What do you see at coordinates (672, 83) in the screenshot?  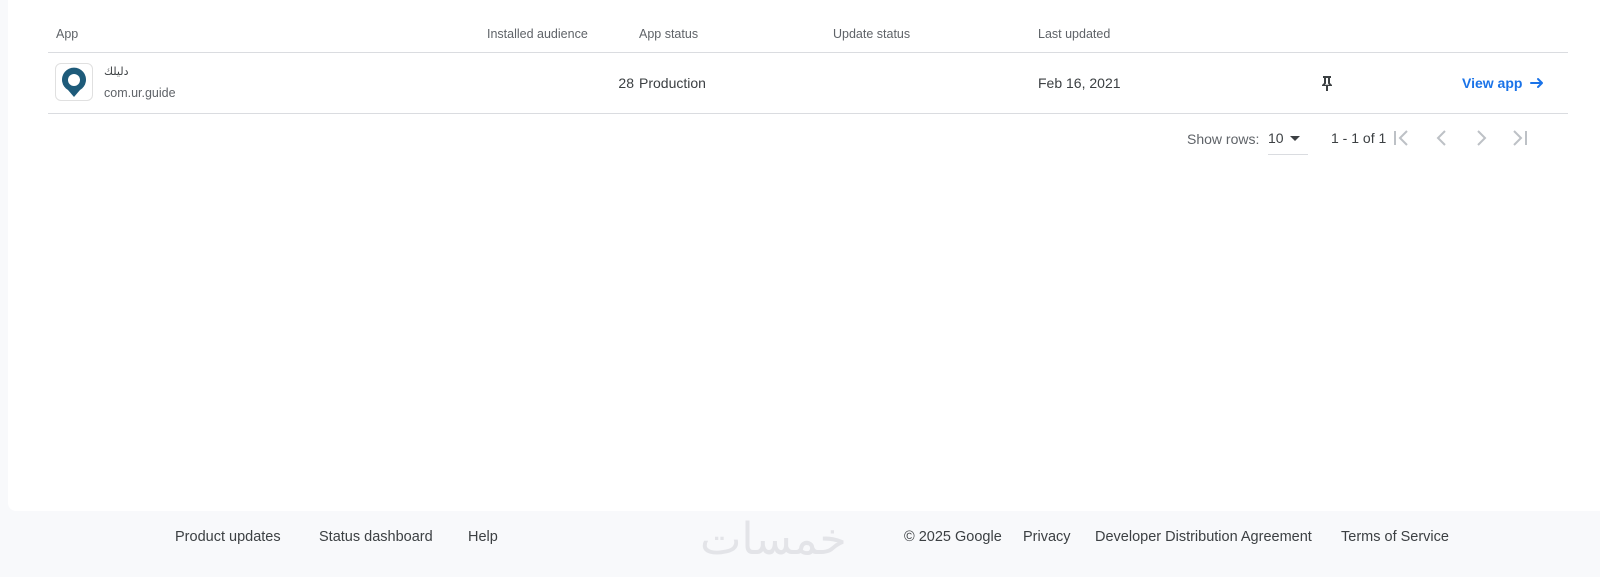 I see `app-status-value: Production` at bounding box center [672, 83].